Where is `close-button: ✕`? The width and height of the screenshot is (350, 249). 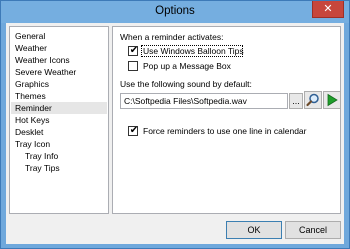
close-button: ✕ is located at coordinates (328, 9).